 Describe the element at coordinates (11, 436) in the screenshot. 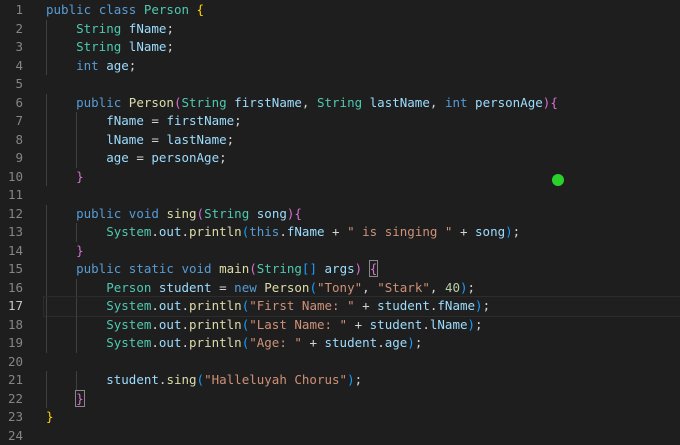

I see `line-number: 24` at that location.